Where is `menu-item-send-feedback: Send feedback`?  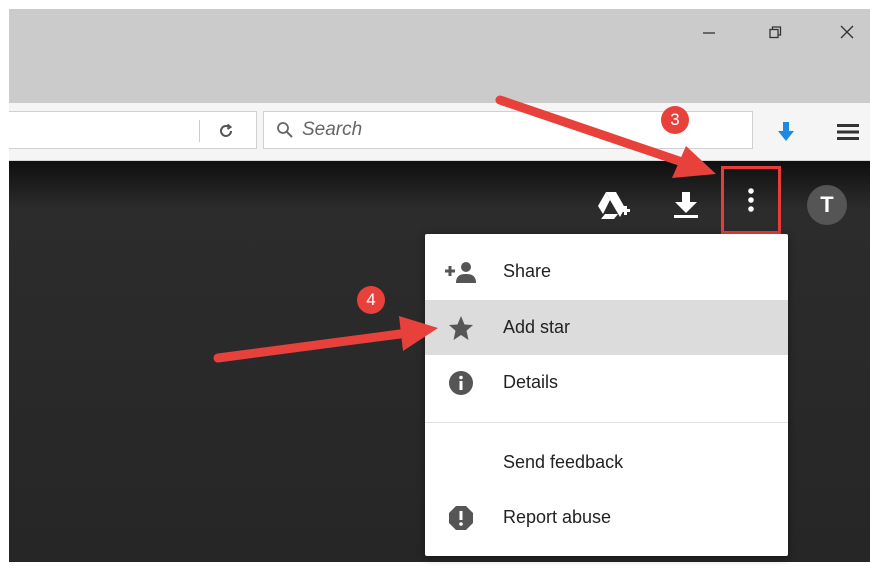 menu-item-send-feedback: Send feedback is located at coordinates (606, 462).